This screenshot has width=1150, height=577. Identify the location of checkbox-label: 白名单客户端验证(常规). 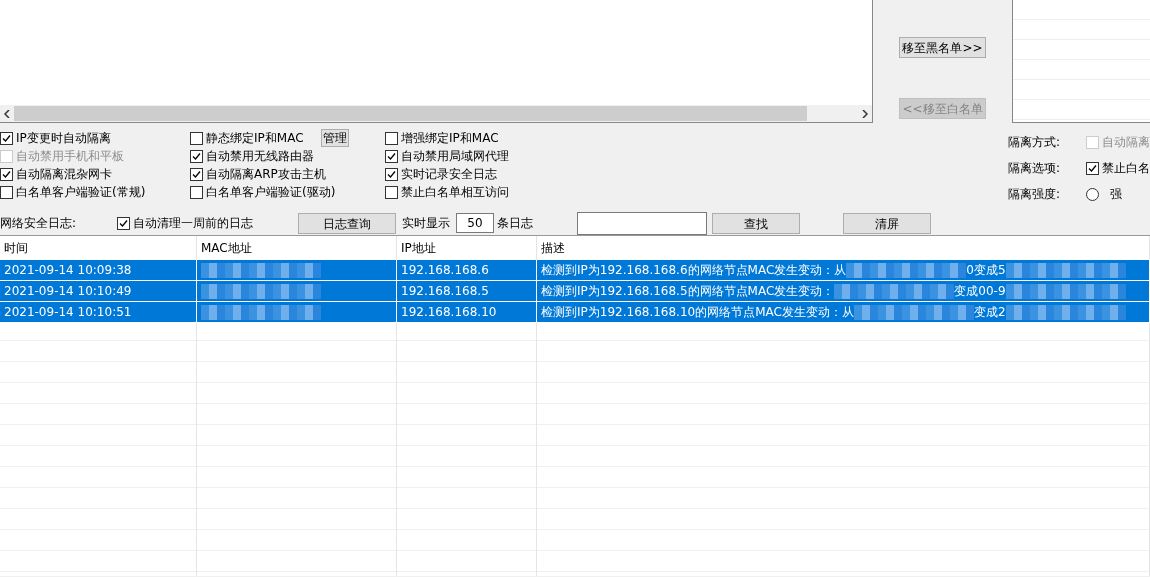
(81, 192).